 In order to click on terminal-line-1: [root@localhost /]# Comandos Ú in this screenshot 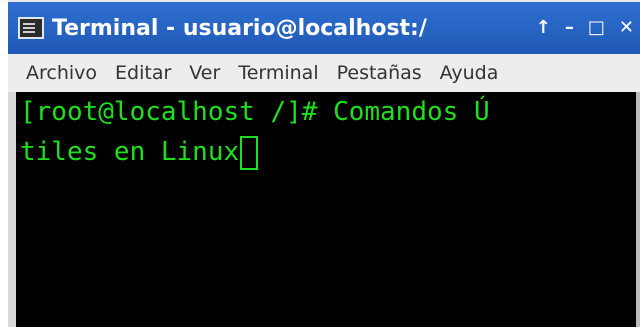, I will do `click(326, 112)`.